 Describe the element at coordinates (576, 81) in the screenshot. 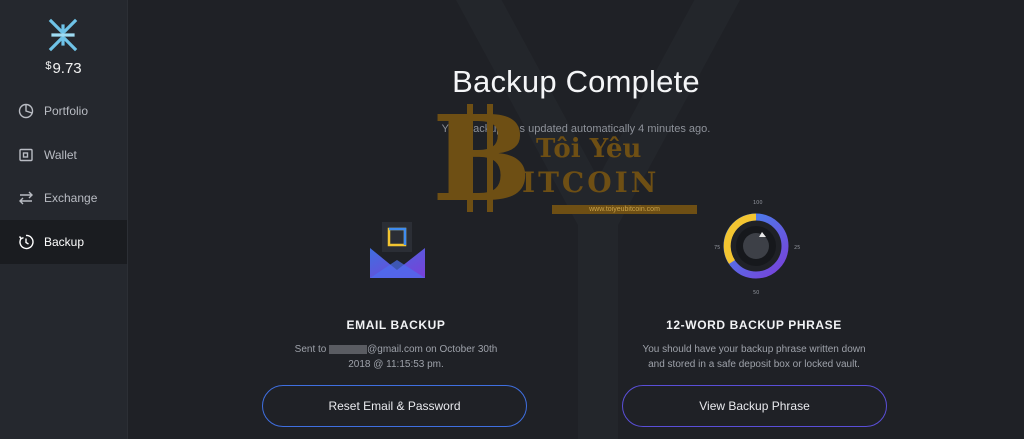

I see `page-title: Backup Complete` at that location.